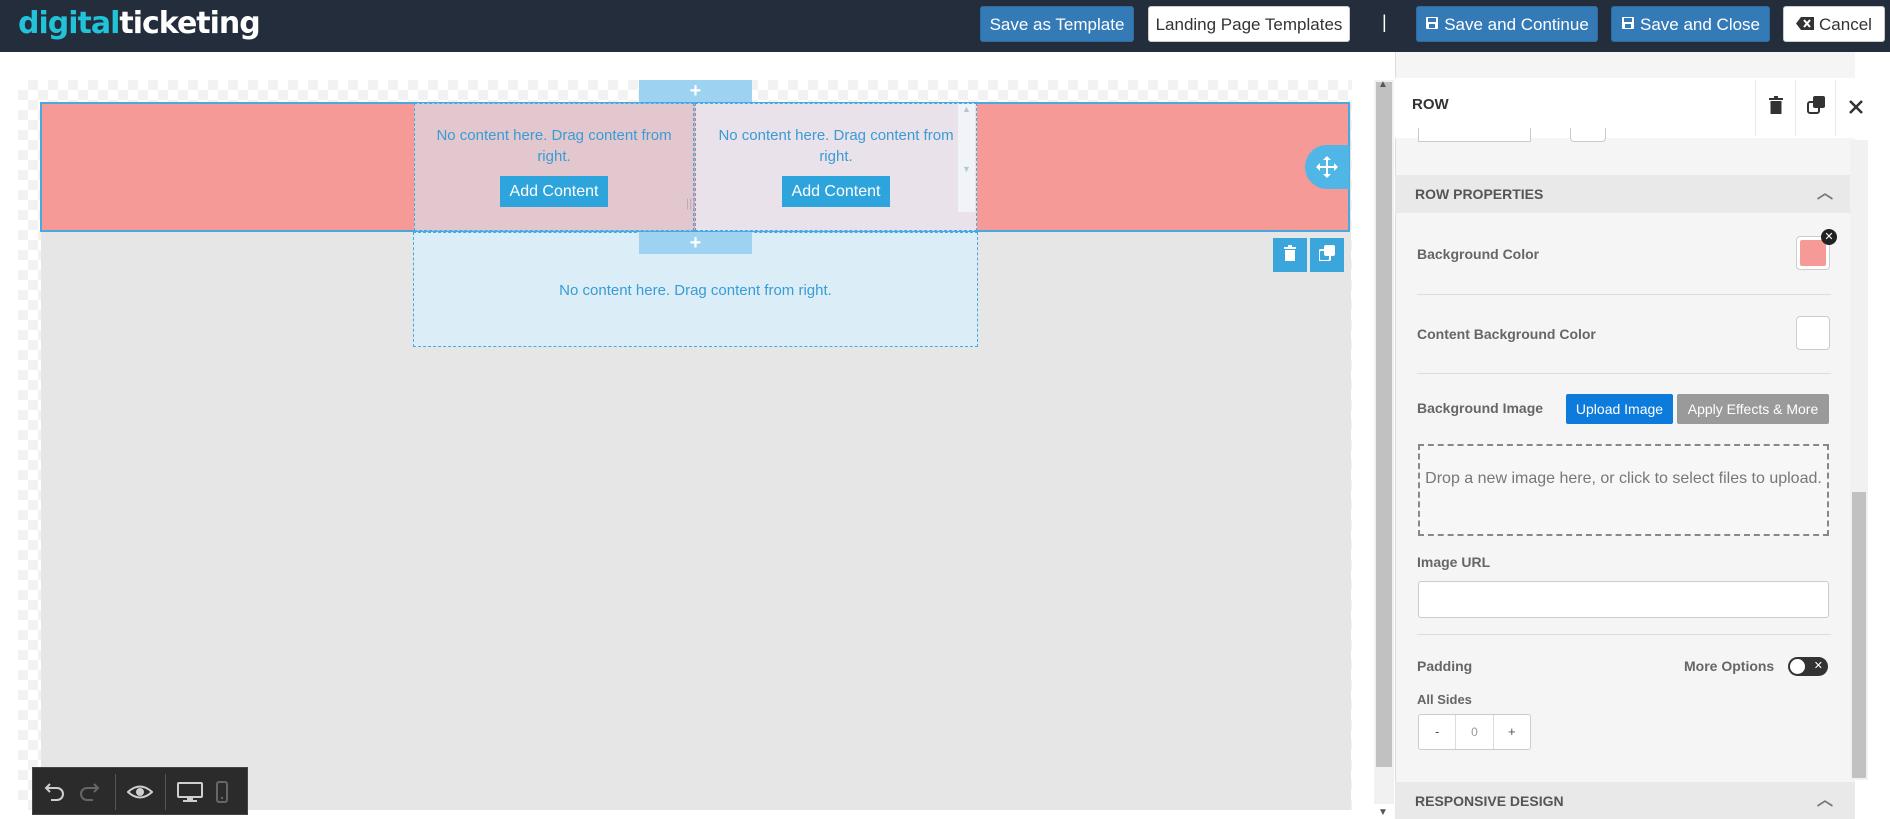 This screenshot has height=819, width=1890. Describe the element at coordinates (1619, 409) in the screenshot. I see `upload-image-button: Upload Image` at that location.